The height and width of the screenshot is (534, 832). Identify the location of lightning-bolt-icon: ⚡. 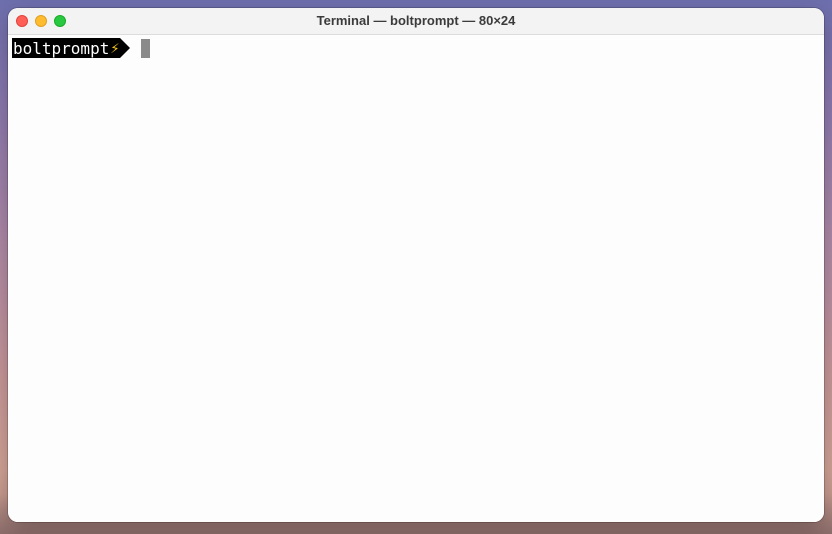
(115, 48).